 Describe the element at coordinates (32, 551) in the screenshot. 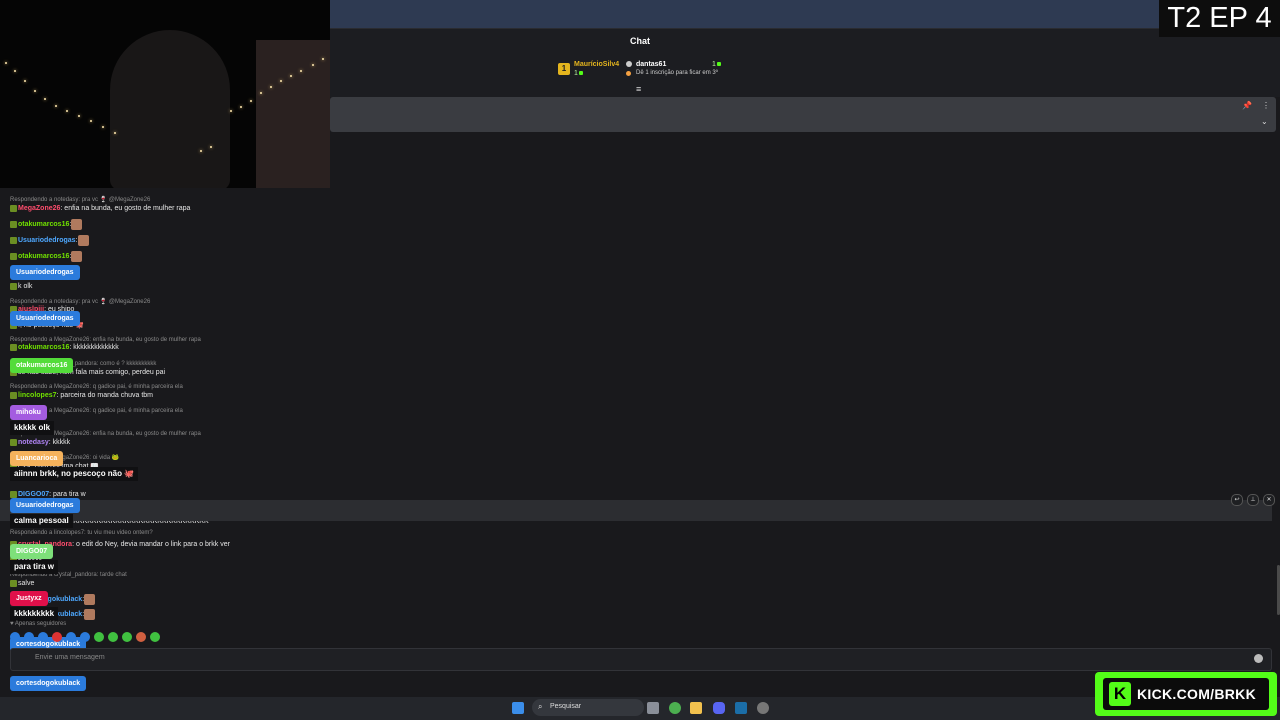

I see `overlay-username: DIGGO07` at that location.